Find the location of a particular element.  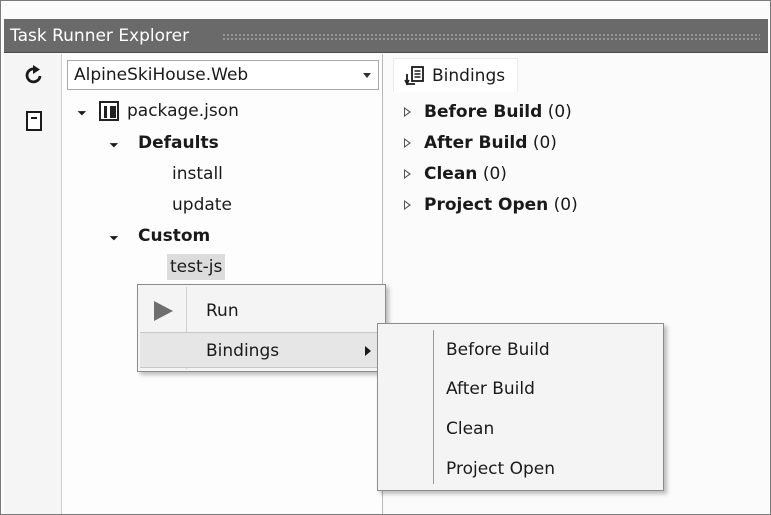

submenu-arrow-icon is located at coordinates (368, 351).